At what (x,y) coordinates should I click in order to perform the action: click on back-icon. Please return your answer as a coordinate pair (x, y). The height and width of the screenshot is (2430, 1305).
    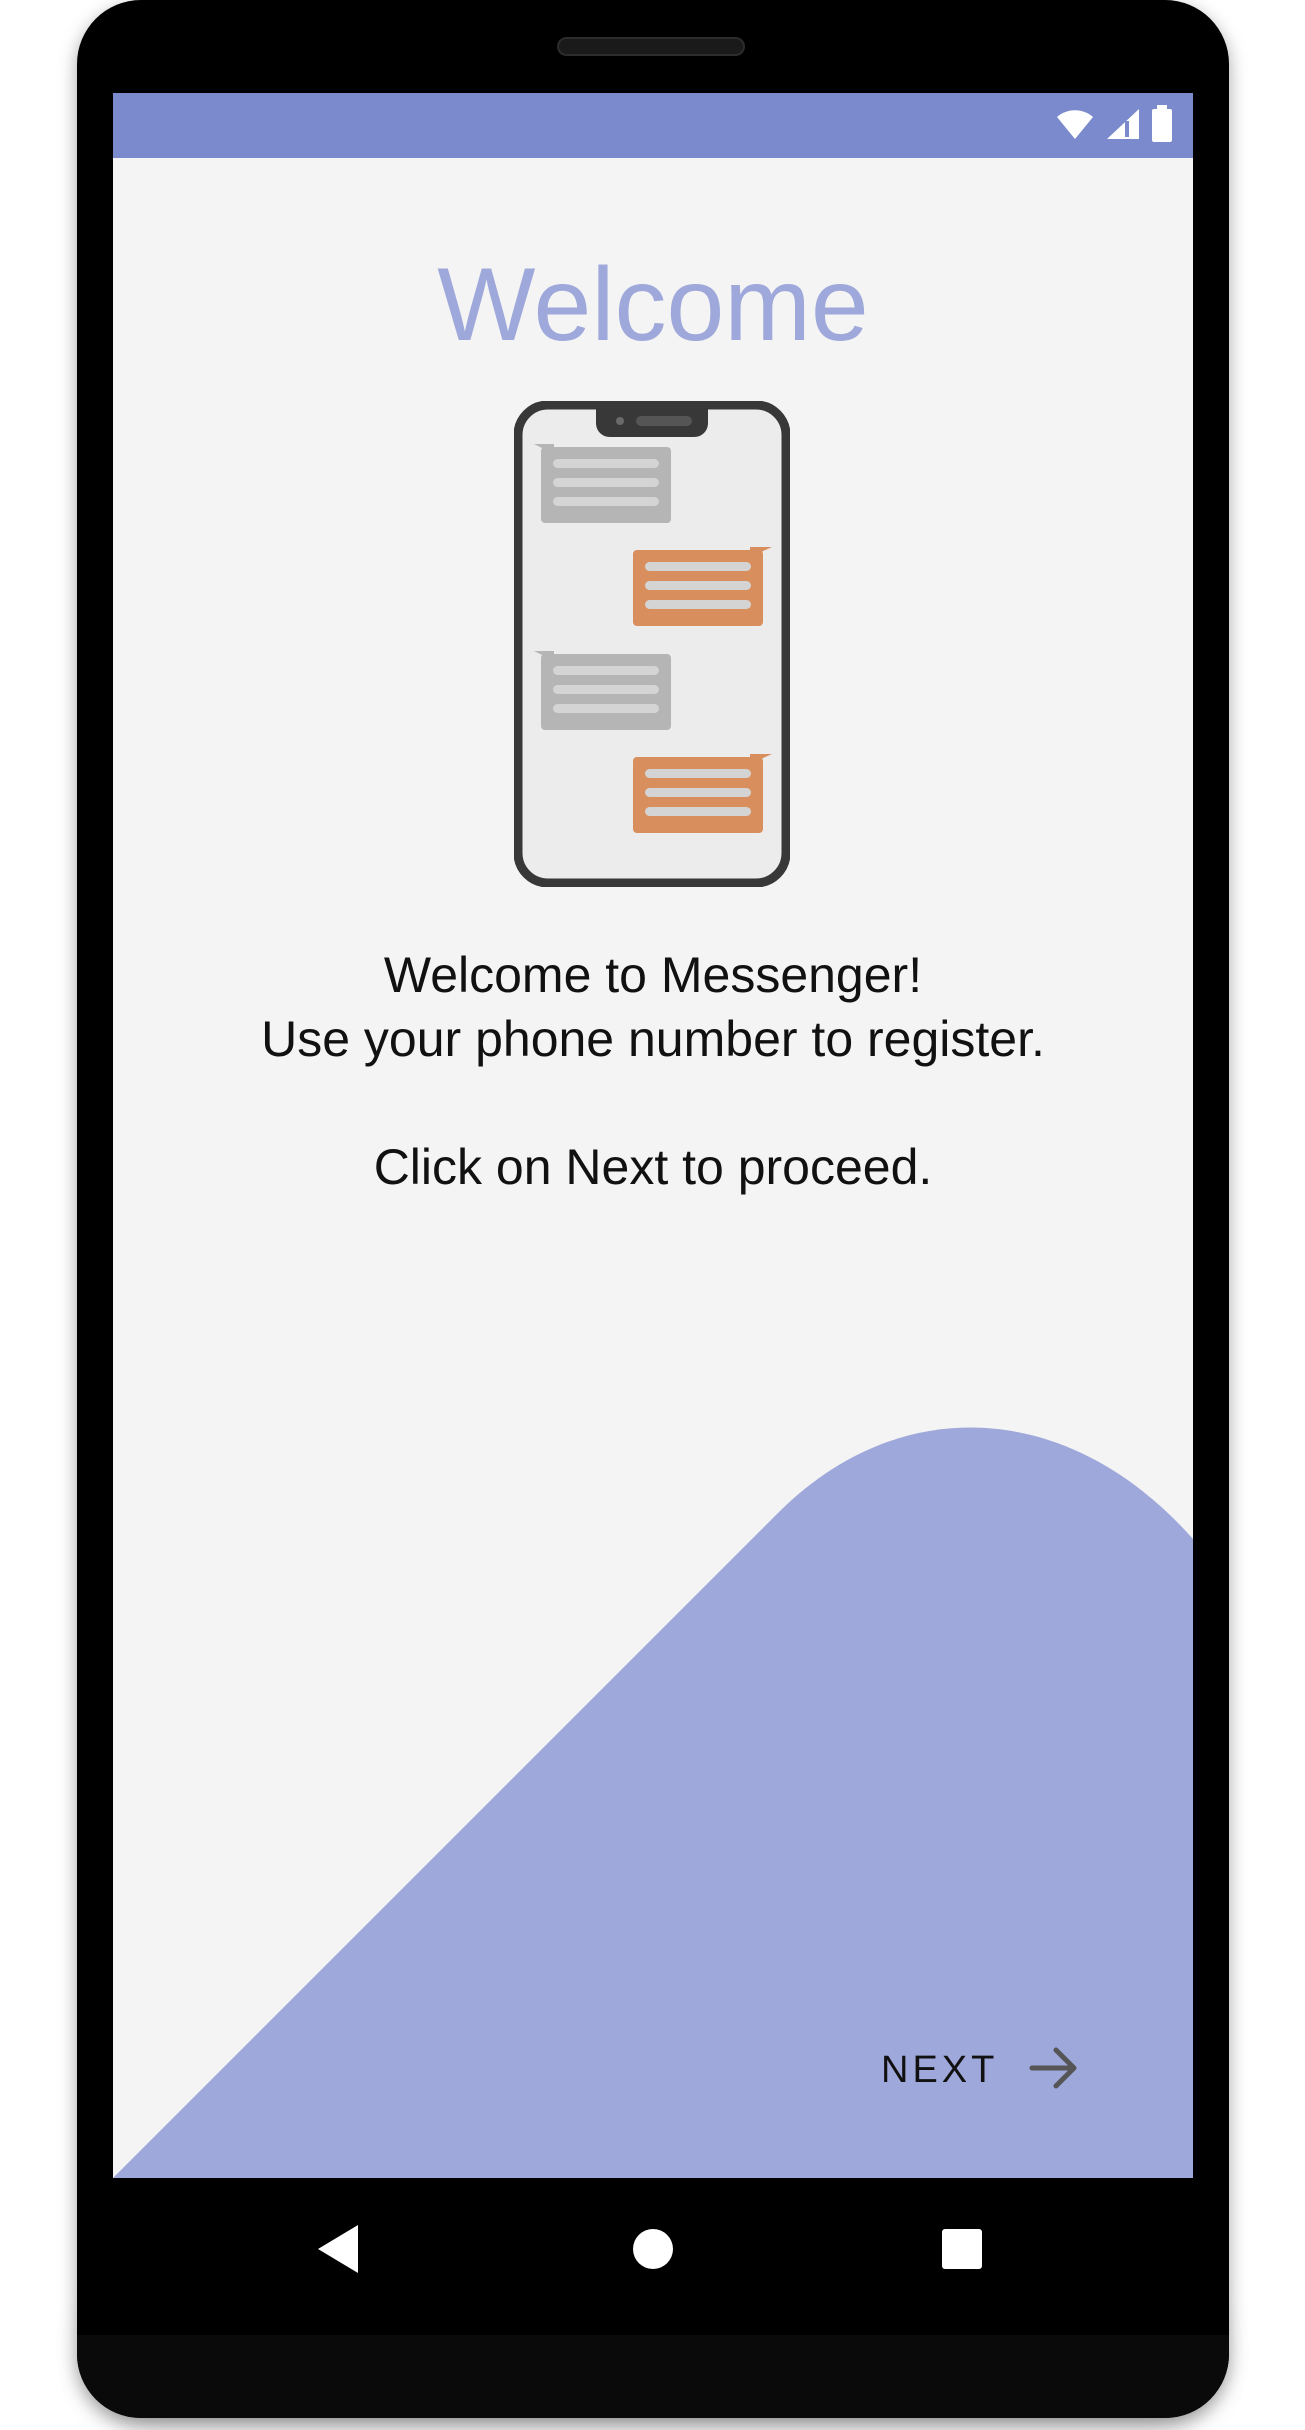
    Looking at the image, I should click on (338, 2249).